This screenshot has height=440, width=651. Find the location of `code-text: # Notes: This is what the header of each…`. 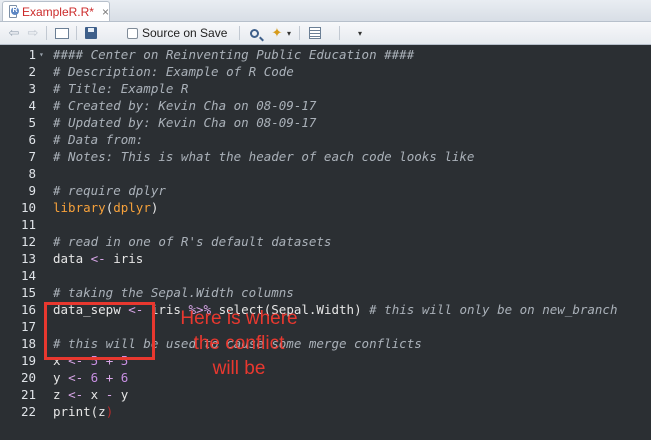

code-text: # Notes: This is what the header of each… is located at coordinates (263, 156).